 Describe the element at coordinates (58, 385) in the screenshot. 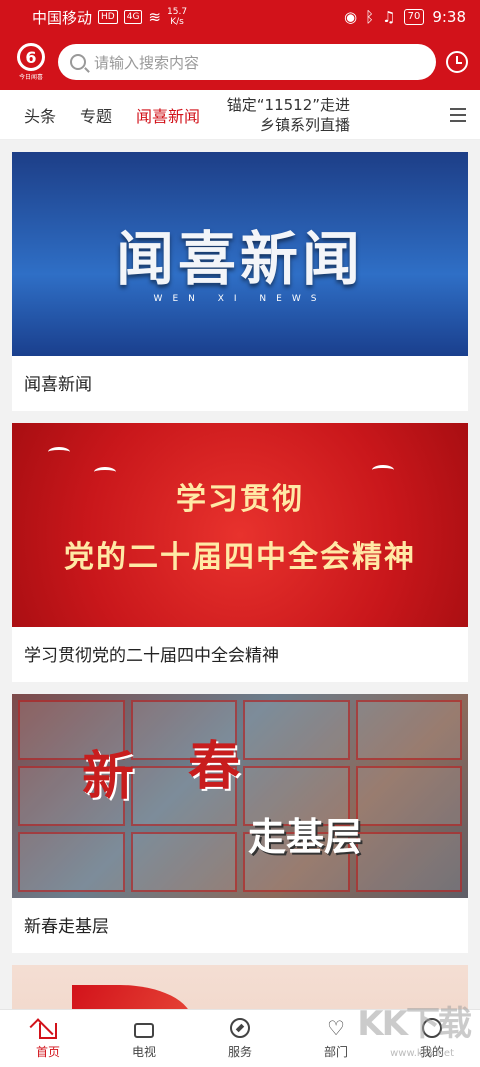

I see `card-title: 闻喜新闻` at that location.